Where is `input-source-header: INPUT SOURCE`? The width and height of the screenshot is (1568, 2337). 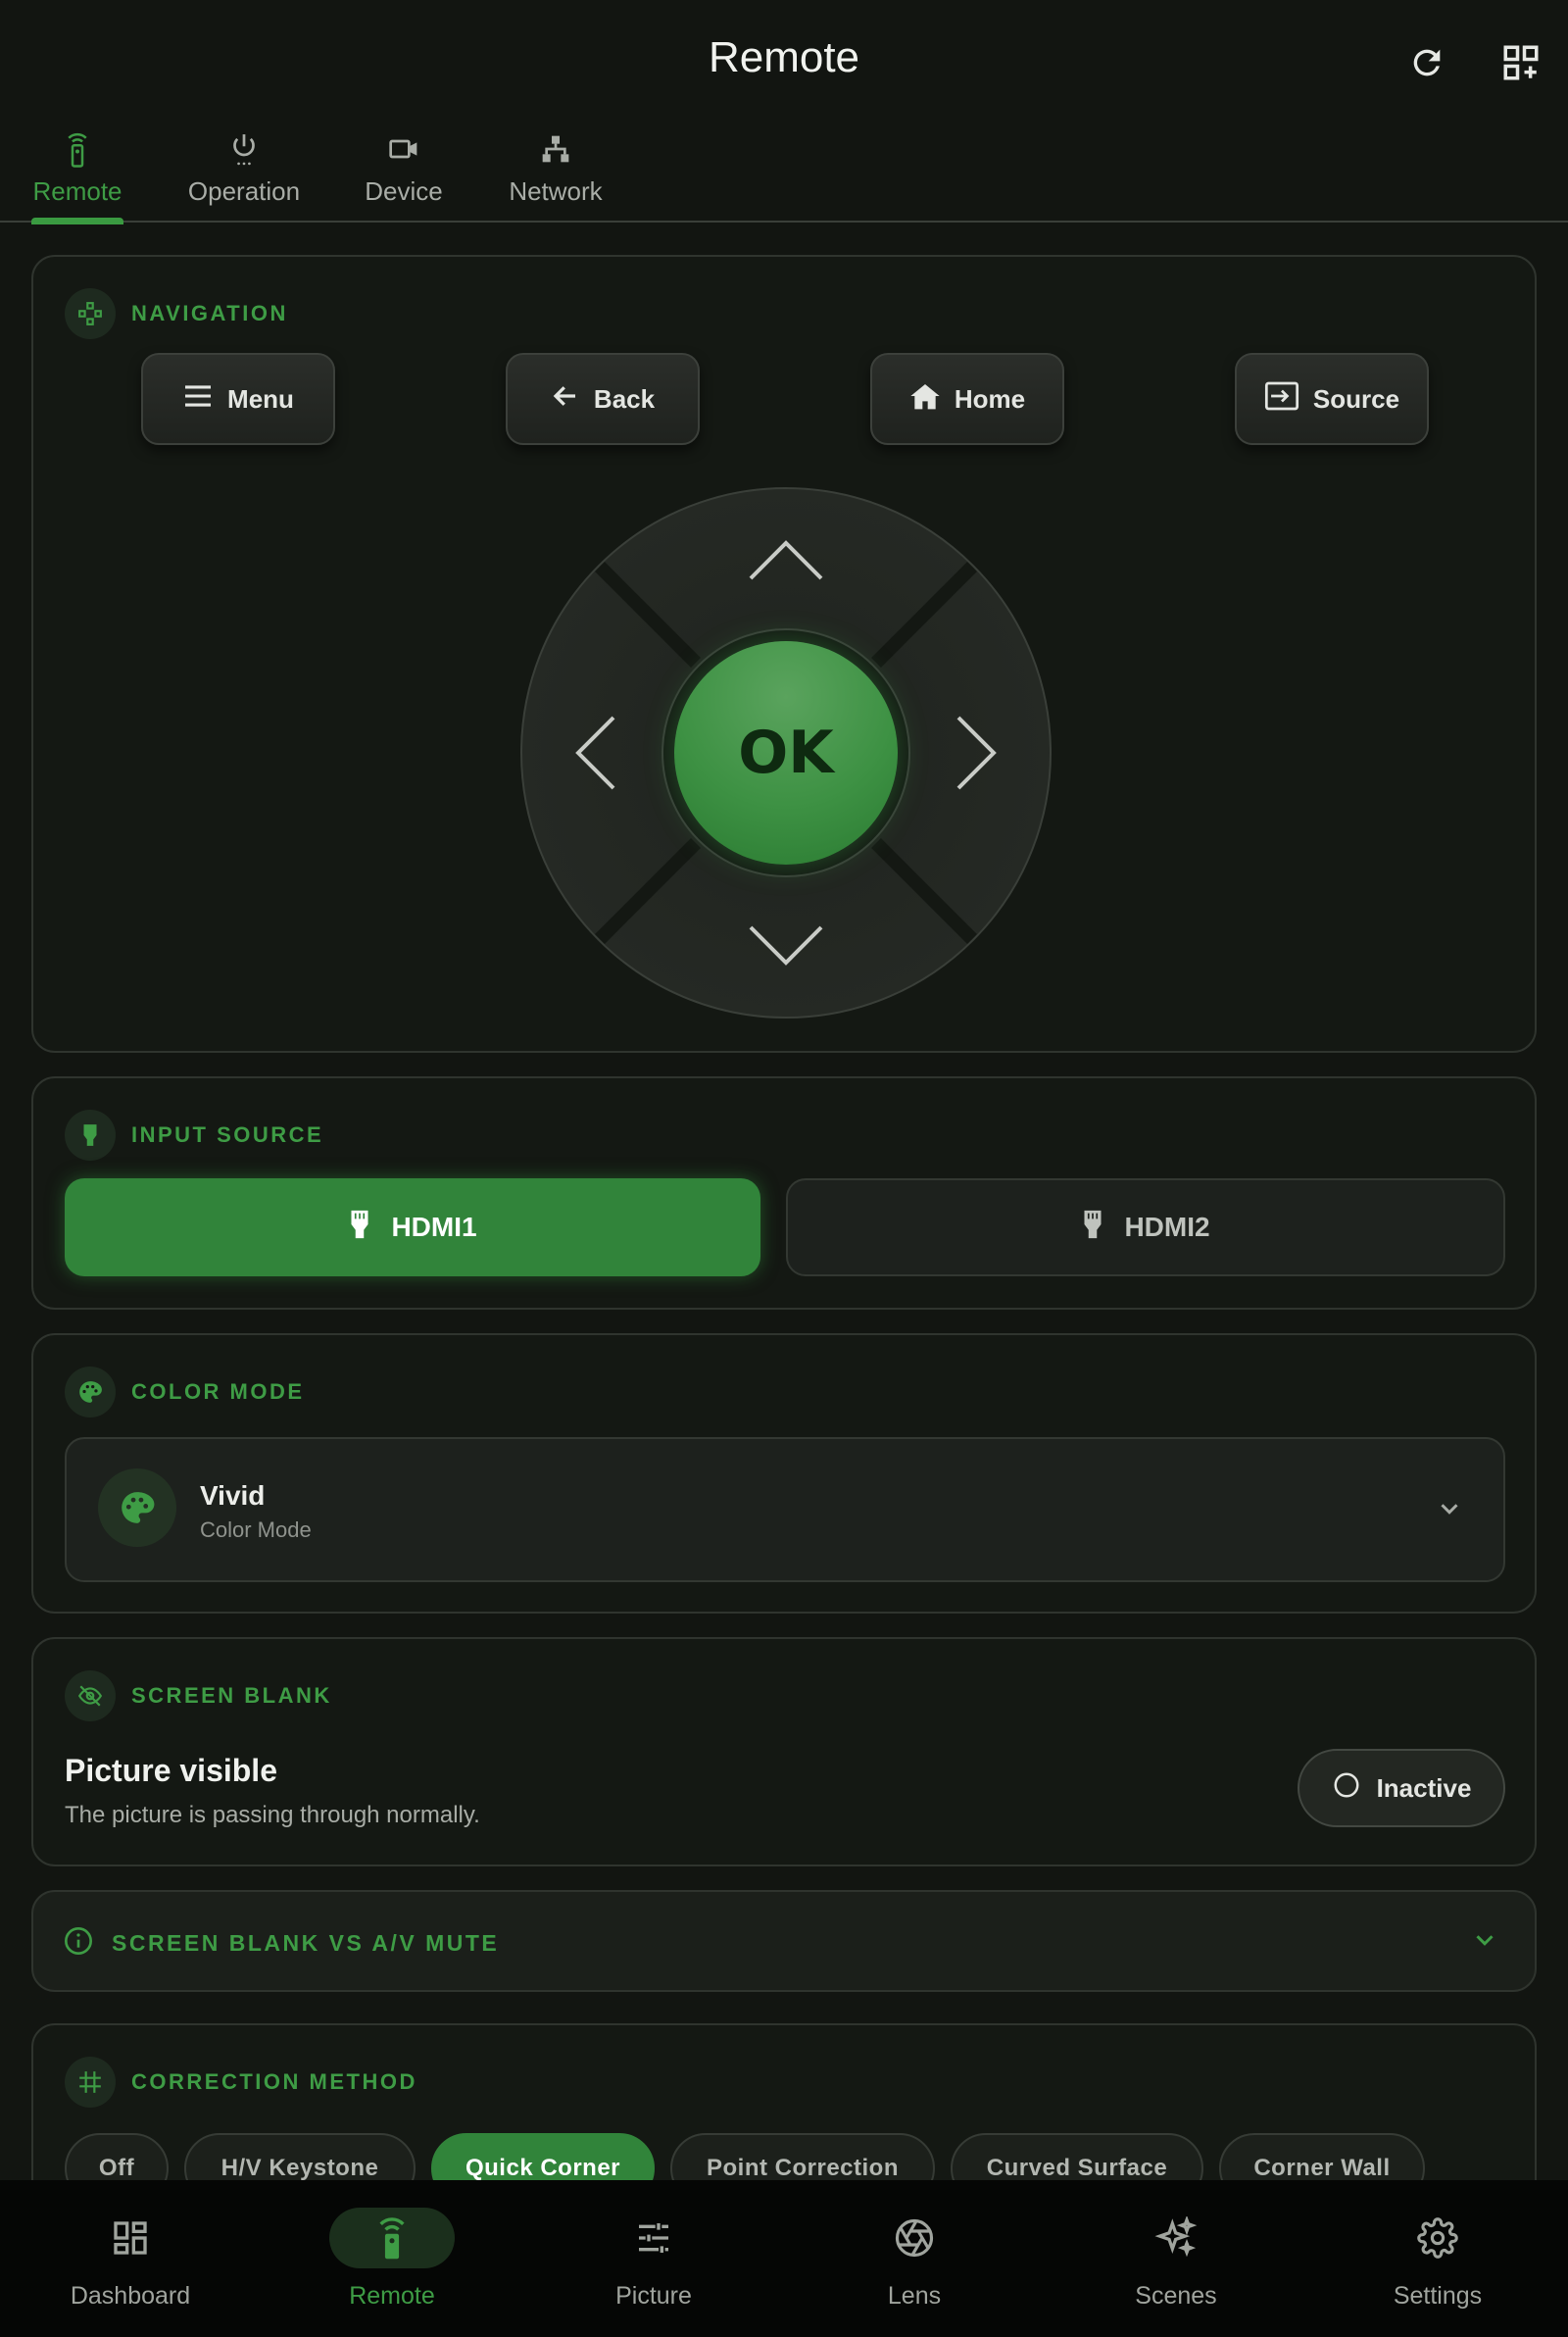
input-source-header: INPUT SOURCE is located at coordinates (194, 1135).